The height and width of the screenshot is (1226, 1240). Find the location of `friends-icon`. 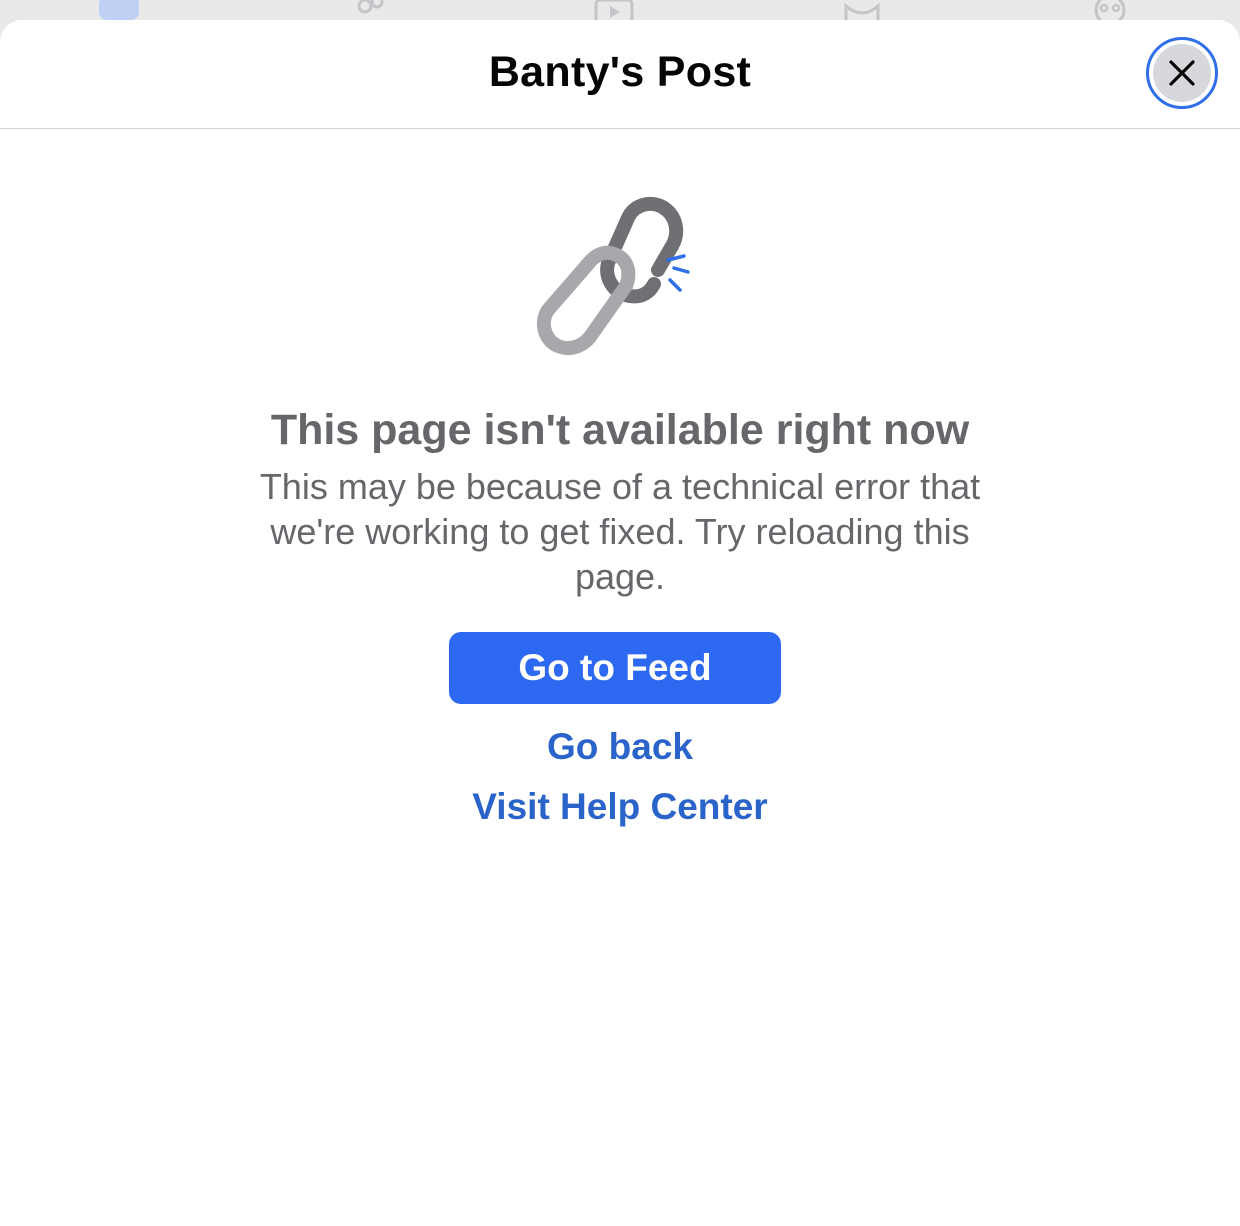

friends-icon is located at coordinates (369, 10).